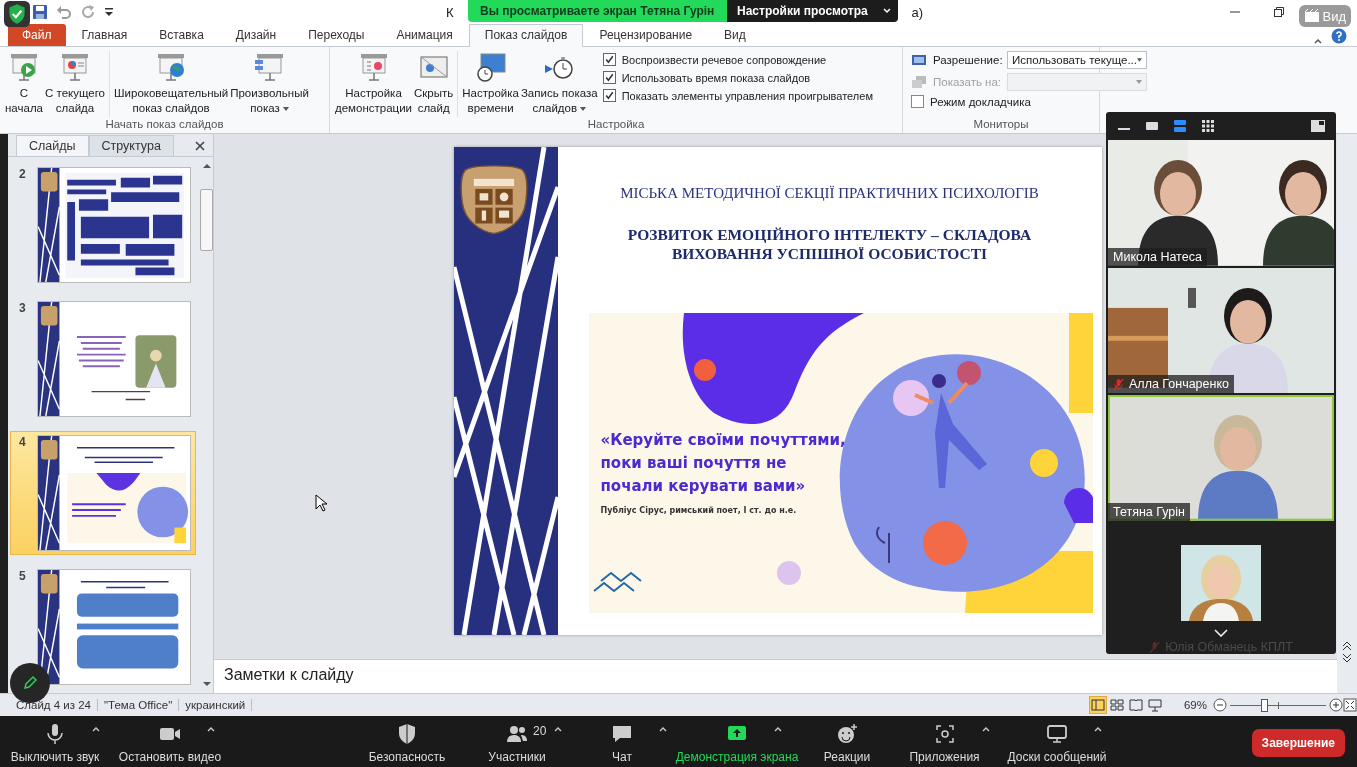 Image resolution: width=1357 pixels, height=767 pixels. I want to click on slide-title: РОЗВИТОК ЕМОЦІЙНОГО ІНТЕЛЕКТУ – СКЛАДОВА ВИХОВАННЯ УСПІШНОЇ ОСОБИСТОСТІ, so click(829, 244).